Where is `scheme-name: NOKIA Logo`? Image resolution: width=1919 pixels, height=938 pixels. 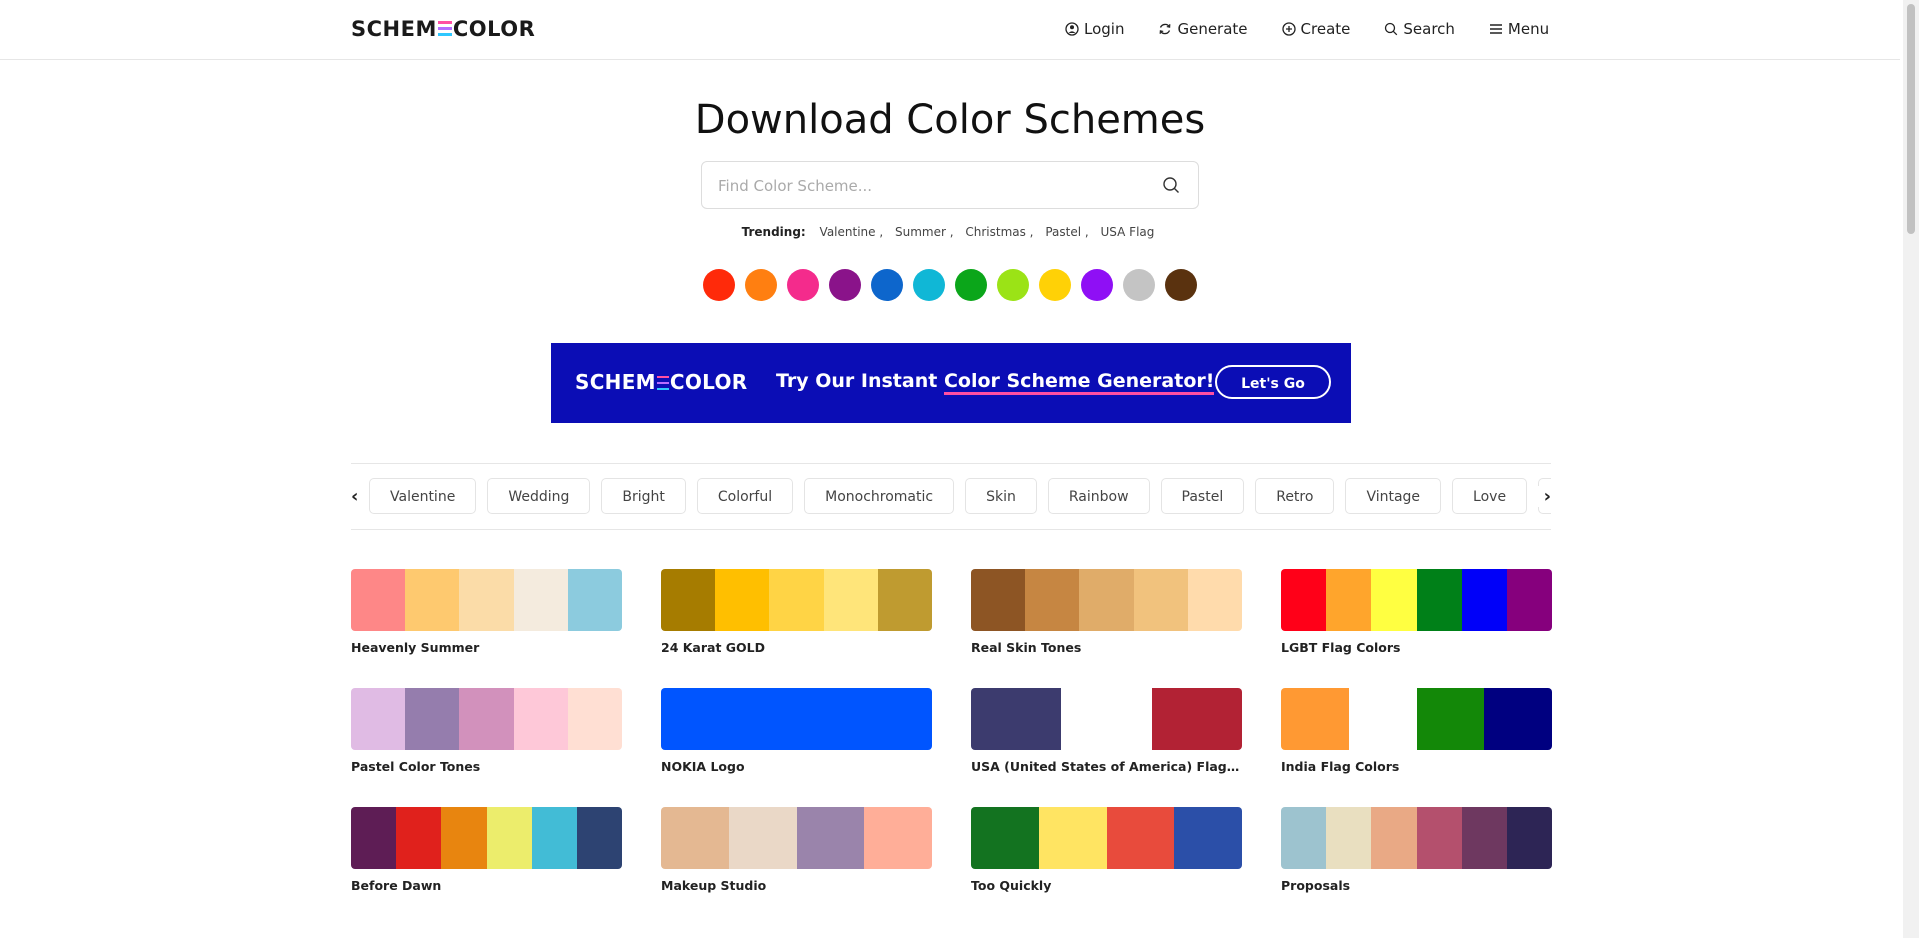 scheme-name: NOKIA Logo is located at coordinates (796, 766).